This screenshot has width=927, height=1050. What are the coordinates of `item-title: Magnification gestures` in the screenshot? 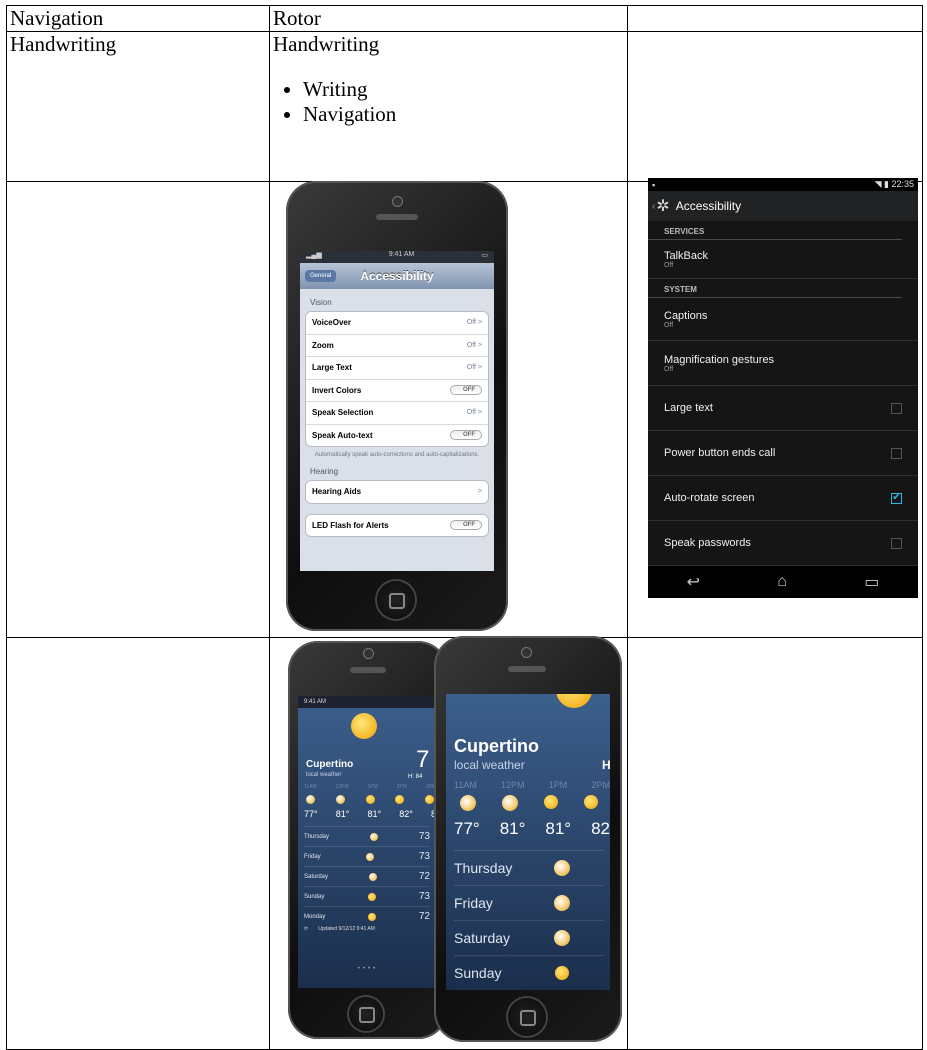 It's located at (719, 359).